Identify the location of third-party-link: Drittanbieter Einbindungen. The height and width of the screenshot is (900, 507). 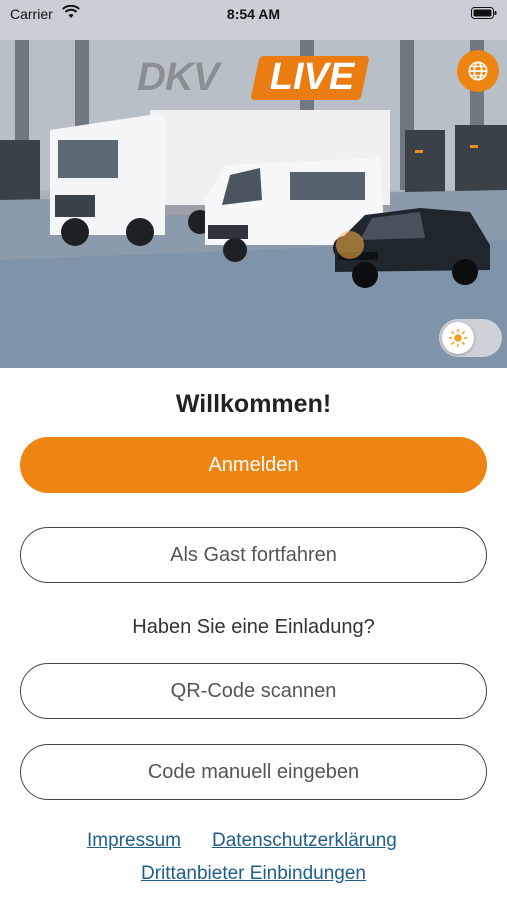
(253, 874).